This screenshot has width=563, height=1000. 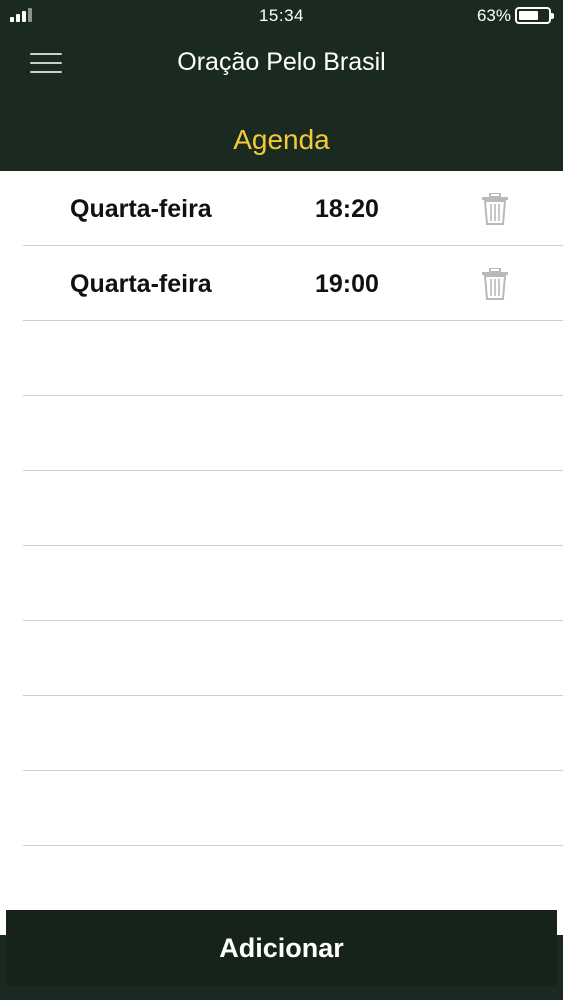 What do you see at coordinates (347, 209) in the screenshot?
I see `schedule-time: 18:20` at bounding box center [347, 209].